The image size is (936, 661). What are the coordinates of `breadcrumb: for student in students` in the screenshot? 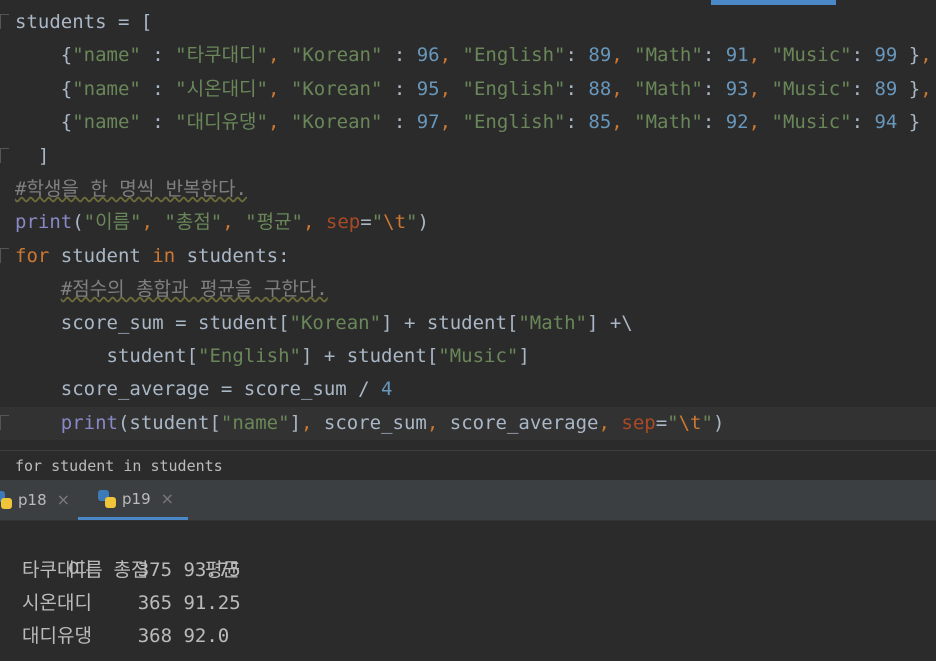 It's located at (468, 465).